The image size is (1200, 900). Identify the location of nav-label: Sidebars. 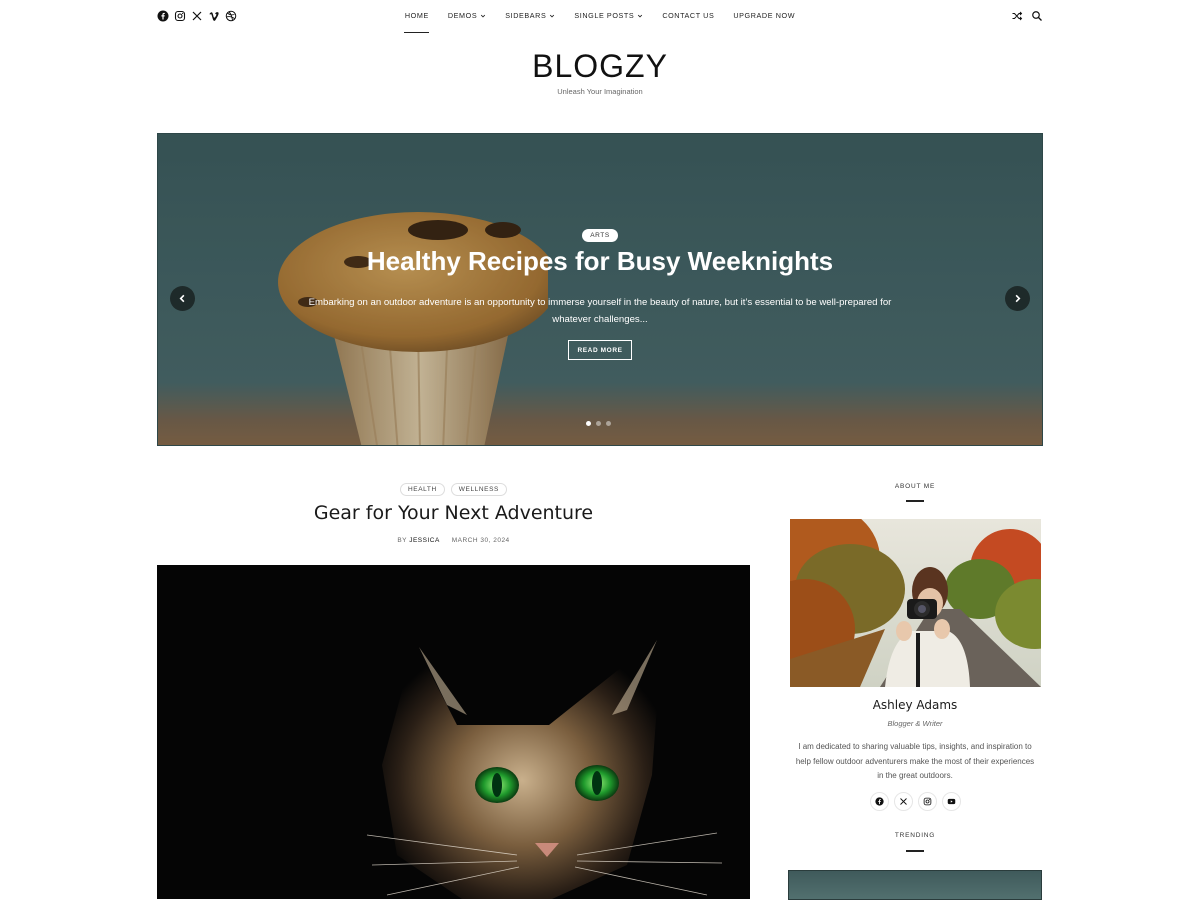
(526, 15).